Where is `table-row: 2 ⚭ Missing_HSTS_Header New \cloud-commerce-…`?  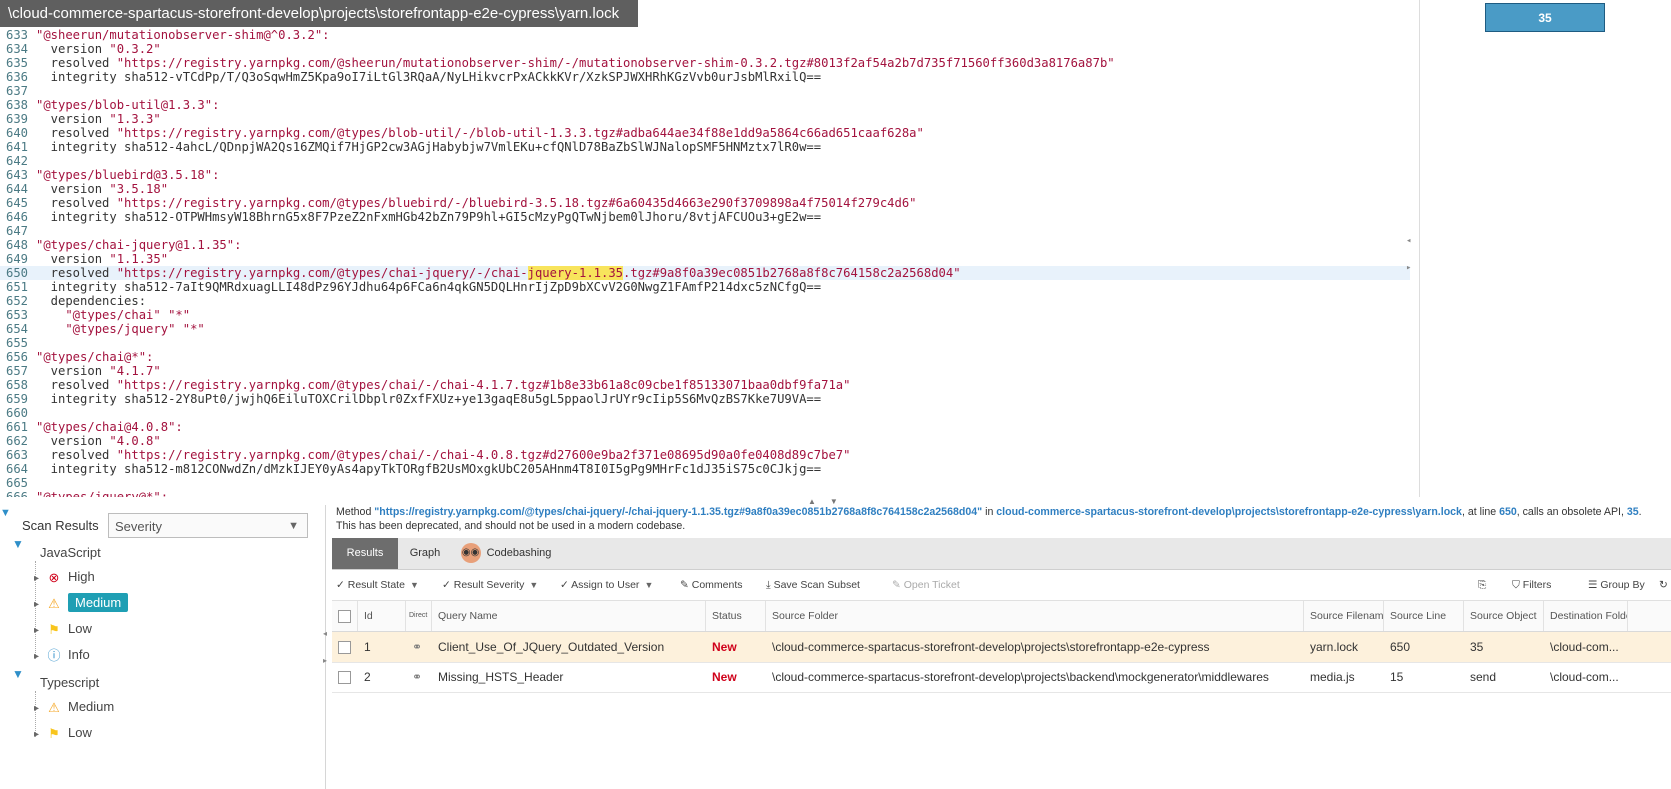 table-row: 2 ⚭ Missing_HSTS_Header New \cloud-commerce-… is located at coordinates (1001, 677).